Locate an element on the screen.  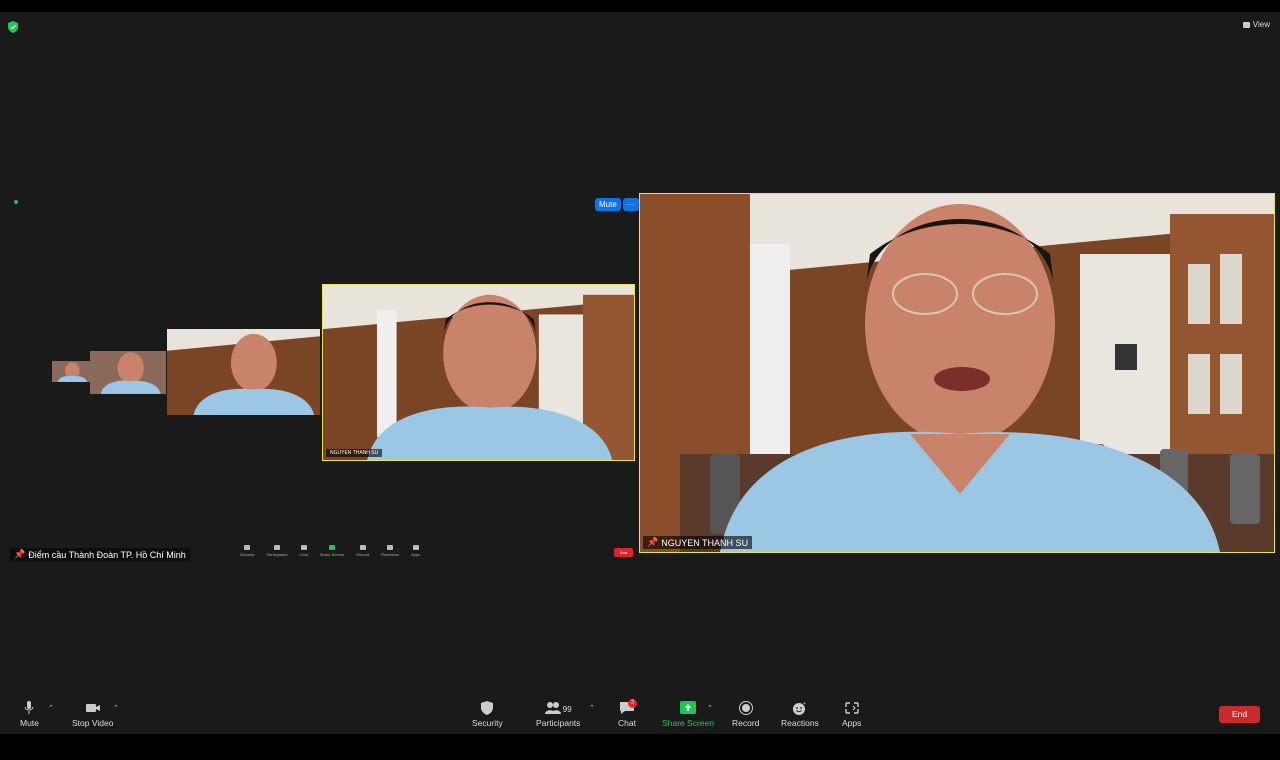
share-screen-icon is located at coordinates (687, 707).